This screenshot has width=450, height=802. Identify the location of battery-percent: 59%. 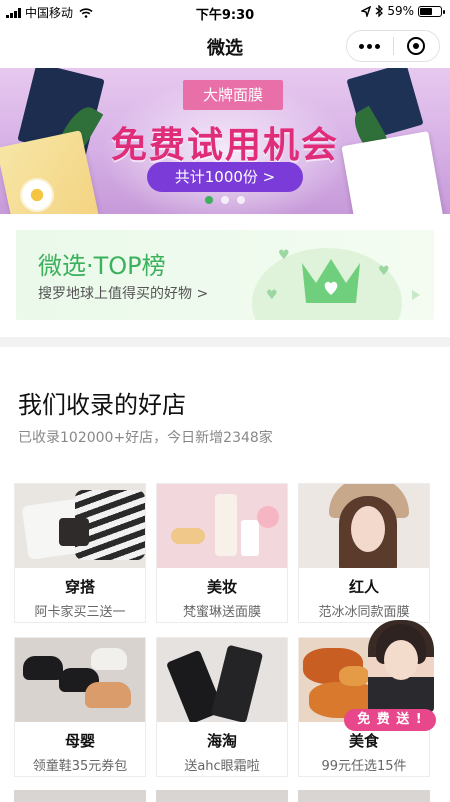
(400, 11).